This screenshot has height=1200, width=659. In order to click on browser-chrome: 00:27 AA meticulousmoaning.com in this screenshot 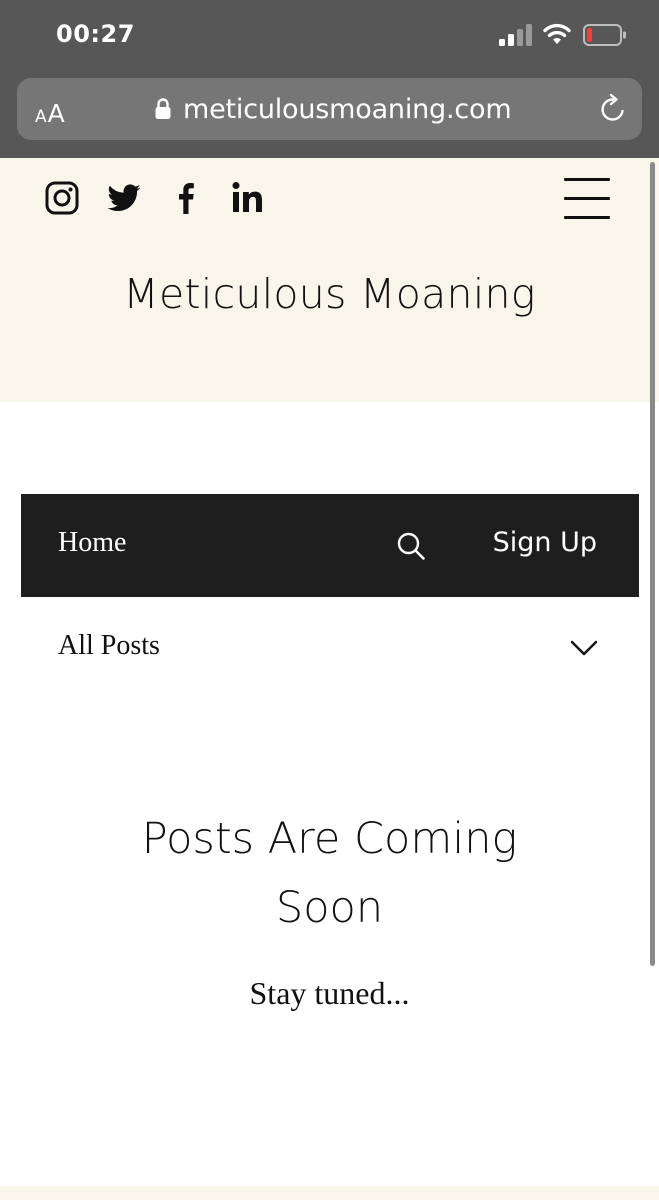, I will do `click(329, 79)`.